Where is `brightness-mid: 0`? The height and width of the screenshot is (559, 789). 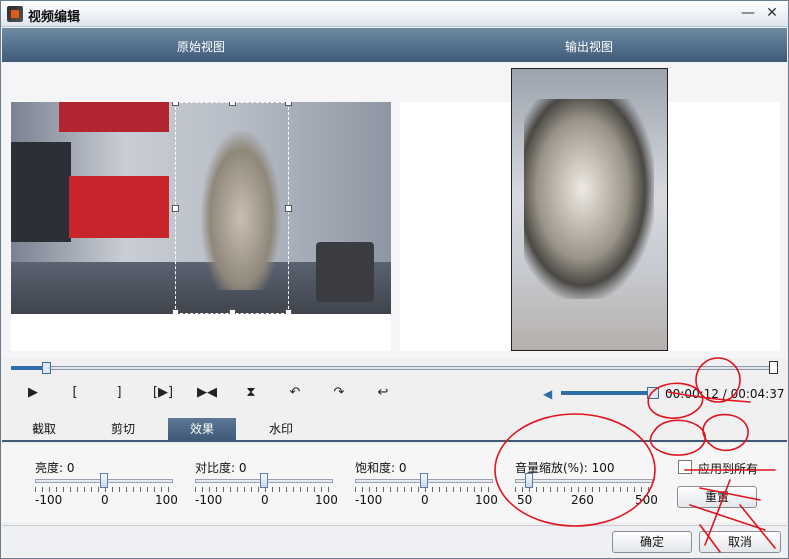
brightness-mid: 0 is located at coordinates (105, 500).